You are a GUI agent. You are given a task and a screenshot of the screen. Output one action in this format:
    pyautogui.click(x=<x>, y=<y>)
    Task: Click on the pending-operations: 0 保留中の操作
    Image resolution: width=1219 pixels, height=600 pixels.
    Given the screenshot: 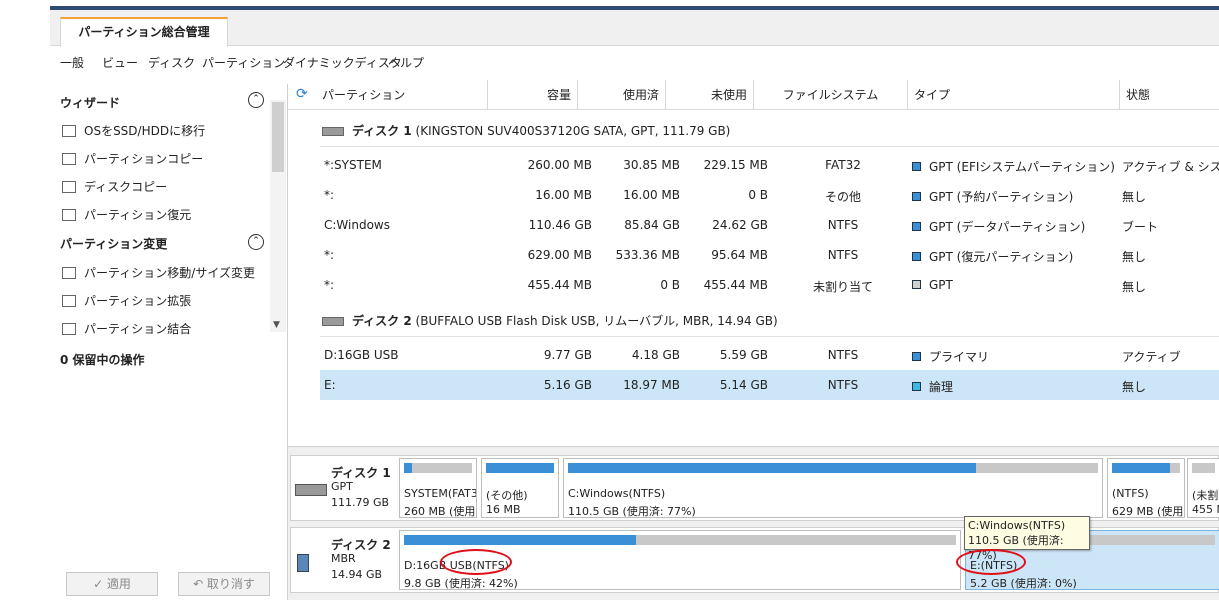 What is the action you would take?
    pyautogui.click(x=102, y=360)
    